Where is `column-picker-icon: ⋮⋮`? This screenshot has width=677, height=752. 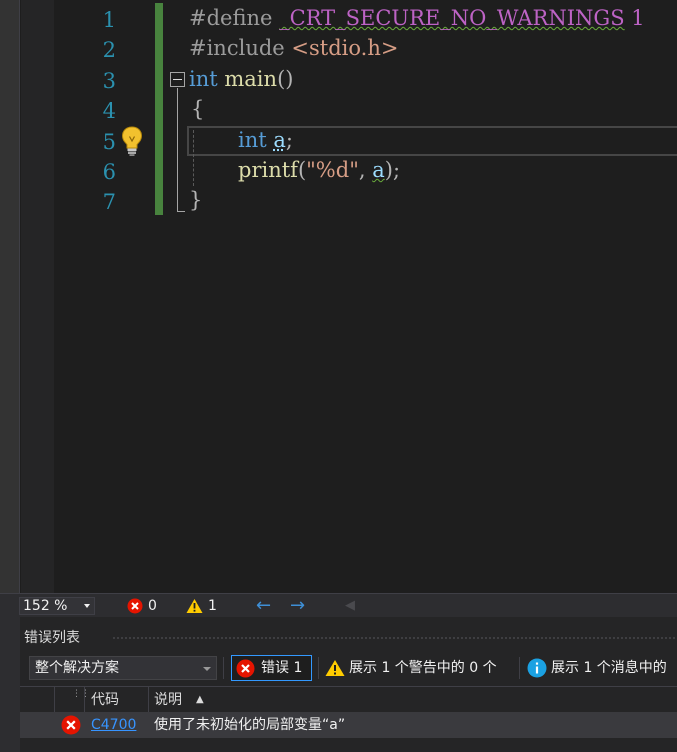
column-picker-icon: ⋮⋮ is located at coordinates (81, 700).